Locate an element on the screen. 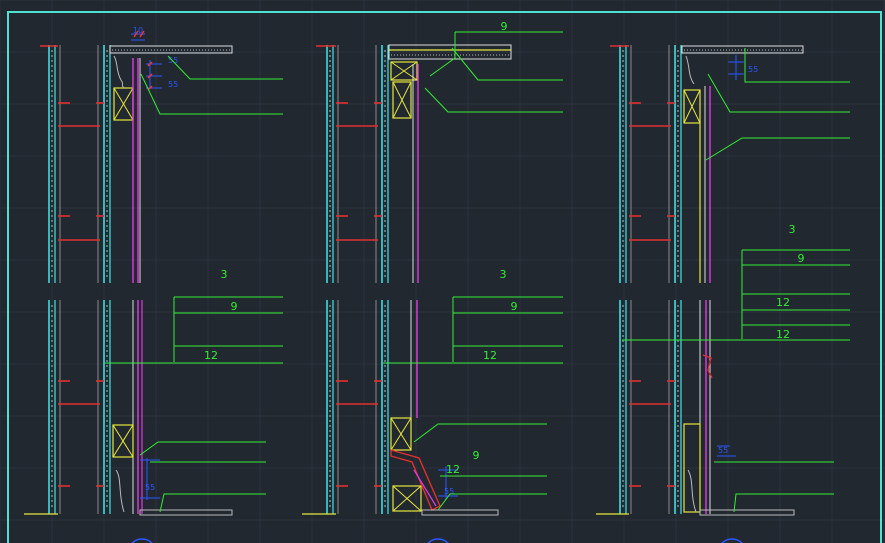  dim-label: 10 is located at coordinates (138, 30).